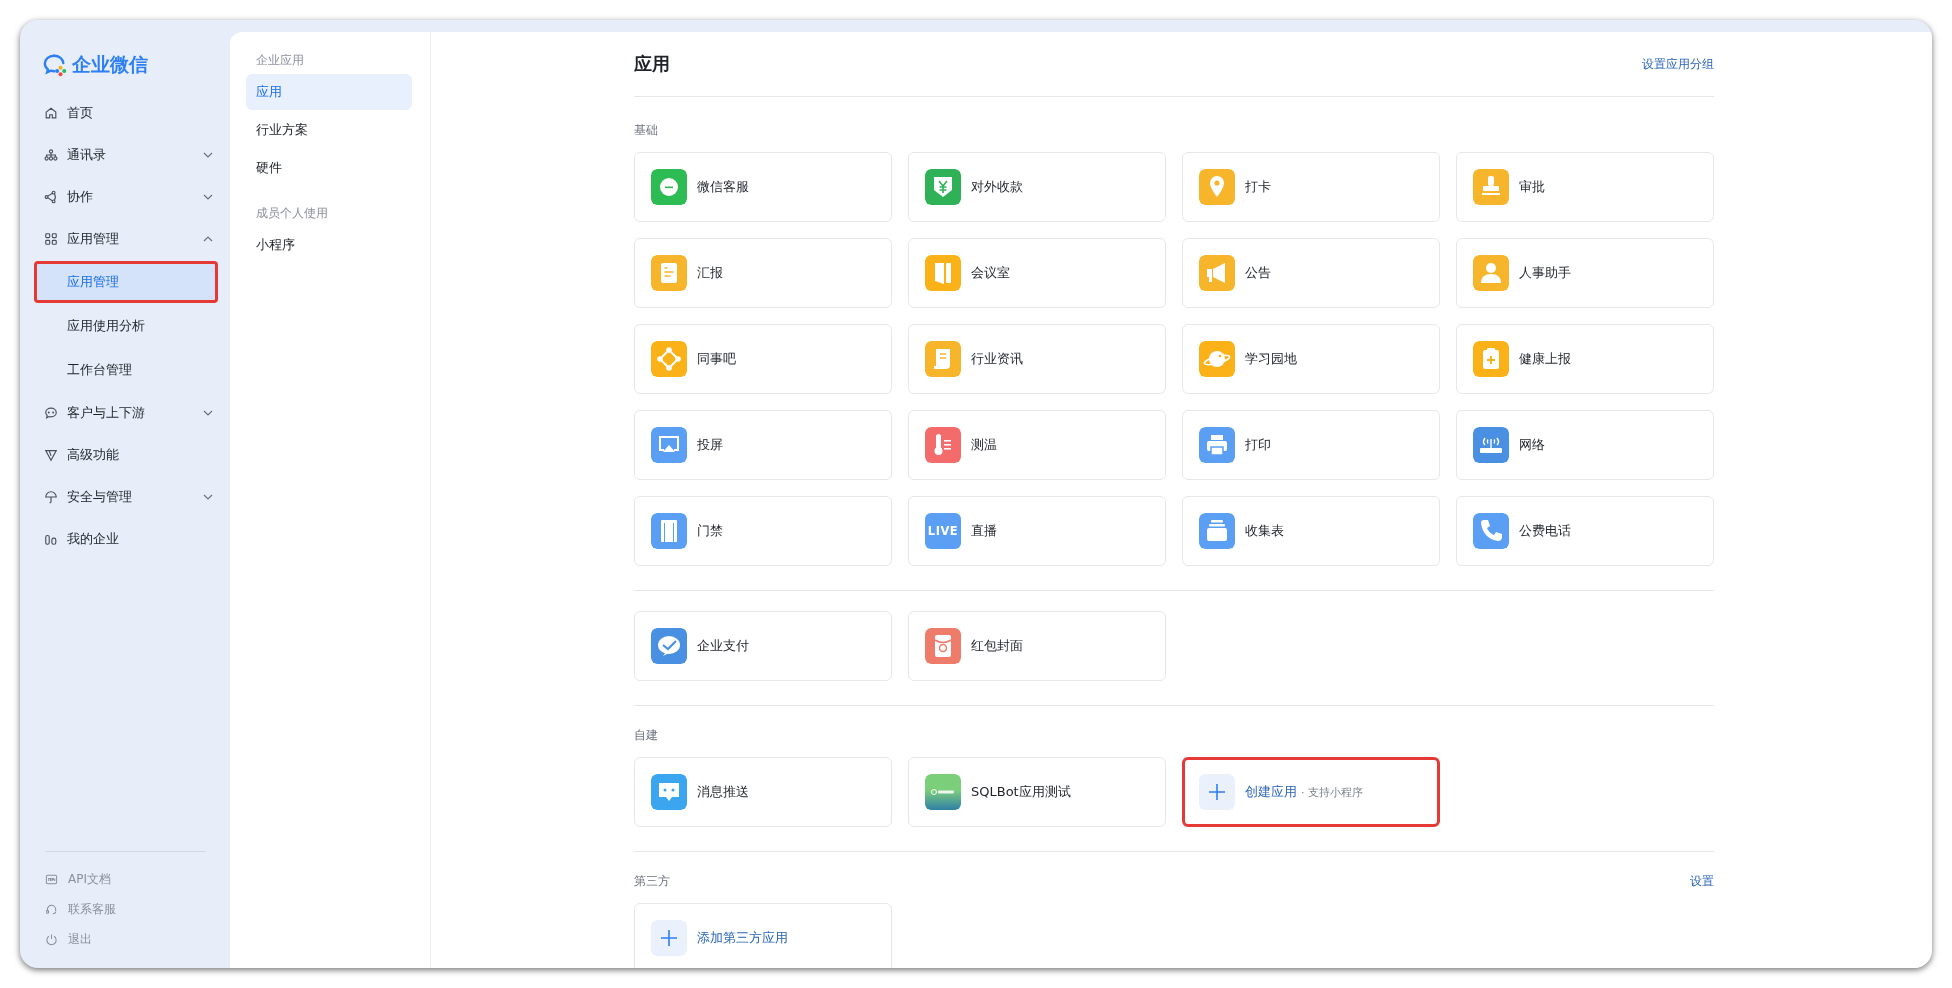  I want to click on card-label: 收集表, so click(1264, 531).